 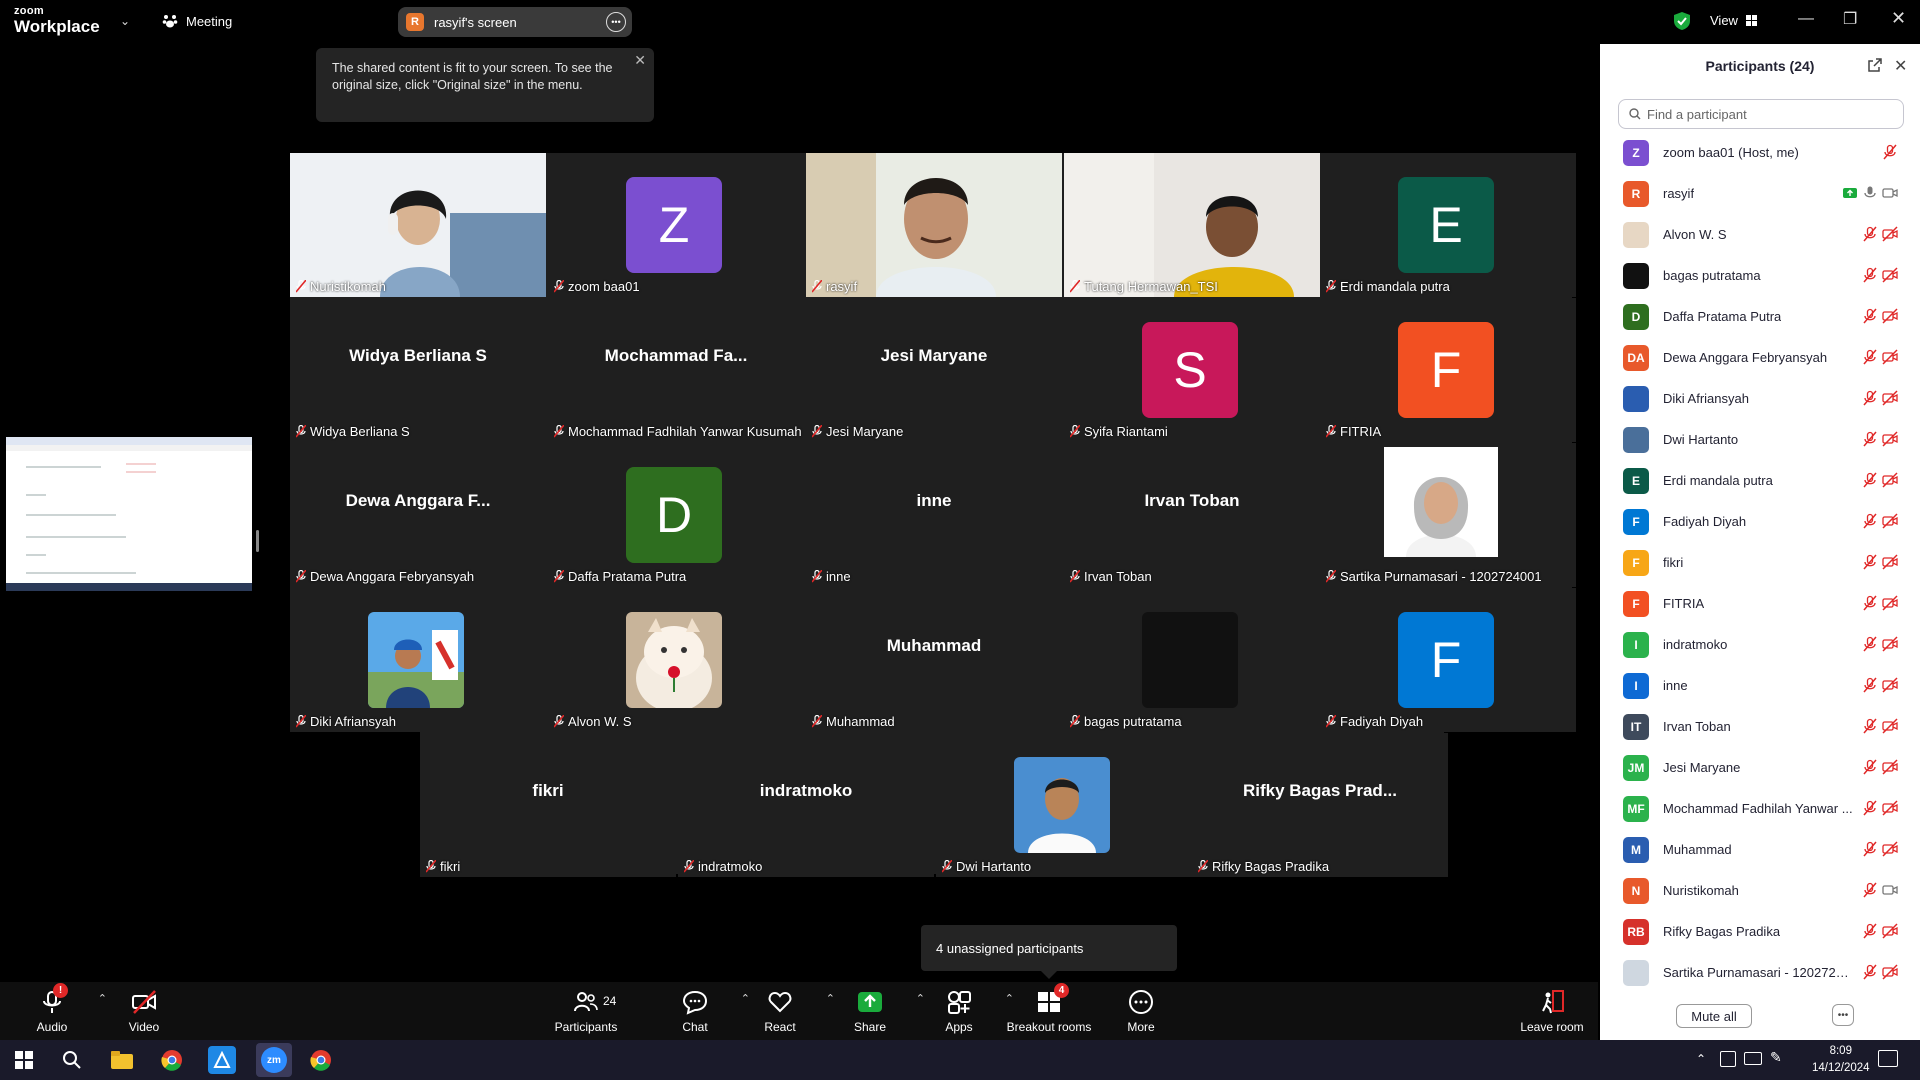 I want to click on participant-tile: F FITRIA, so click(x=1448, y=370).